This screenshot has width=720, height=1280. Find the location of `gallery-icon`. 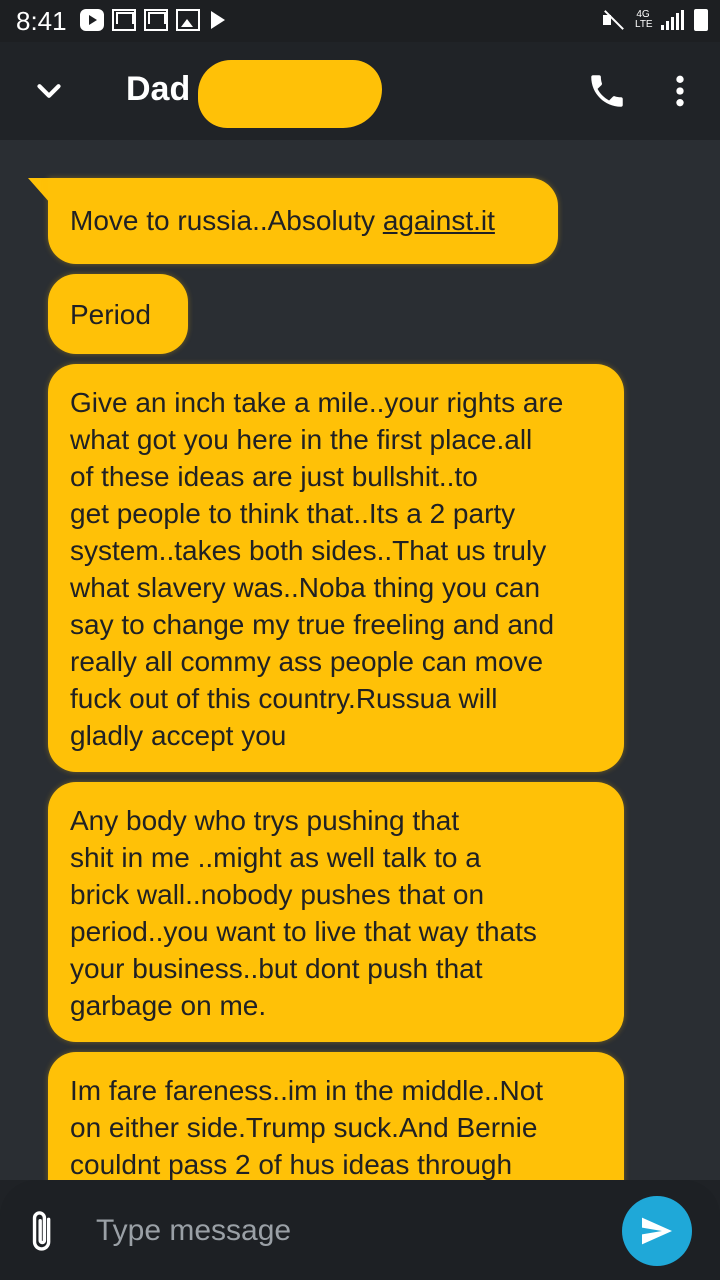

gallery-icon is located at coordinates (188, 20).